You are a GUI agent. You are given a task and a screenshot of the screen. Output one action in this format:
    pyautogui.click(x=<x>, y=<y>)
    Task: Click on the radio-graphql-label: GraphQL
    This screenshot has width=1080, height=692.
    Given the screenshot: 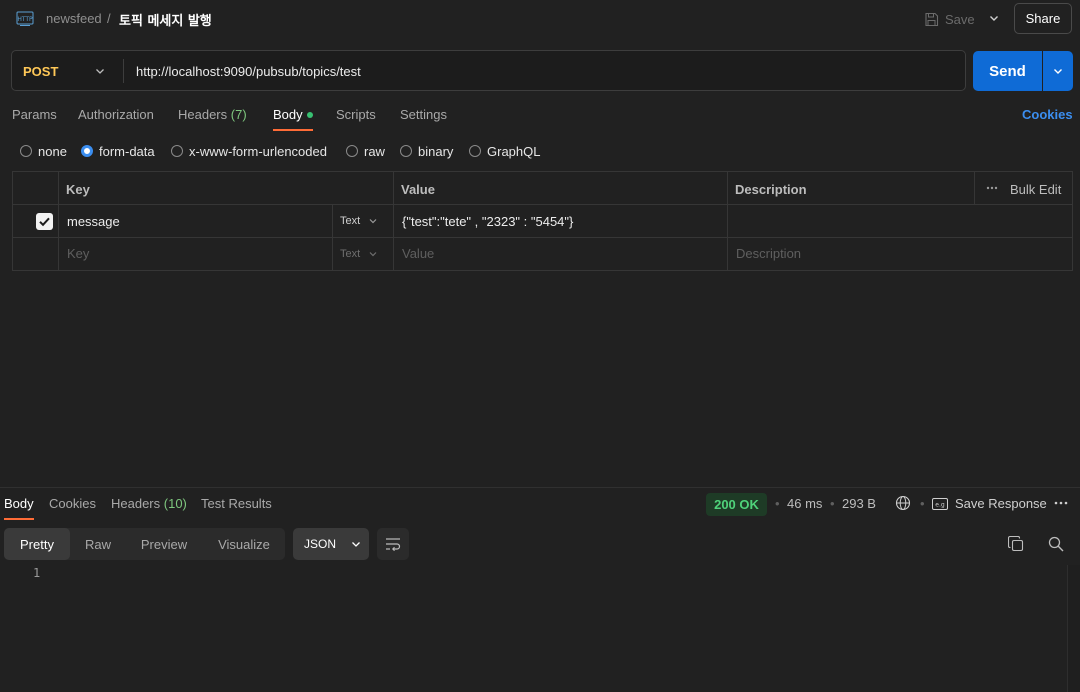 What is the action you would take?
    pyautogui.click(x=514, y=151)
    